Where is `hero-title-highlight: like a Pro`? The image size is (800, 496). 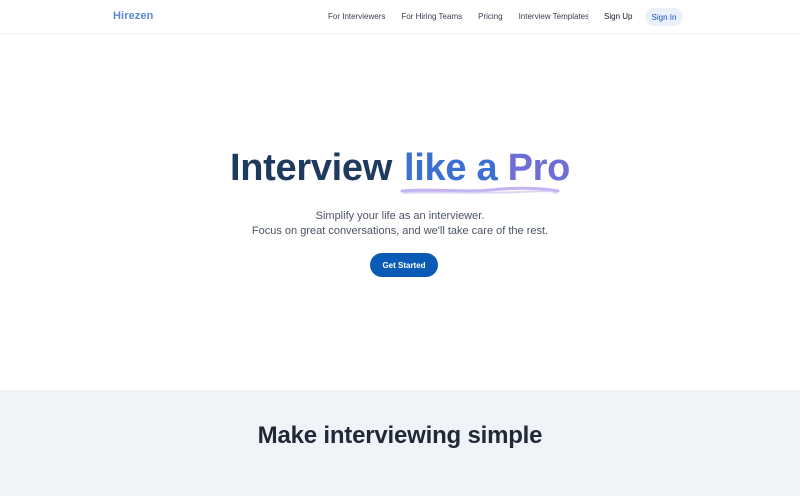
hero-title-highlight: like a Pro is located at coordinates (485, 170).